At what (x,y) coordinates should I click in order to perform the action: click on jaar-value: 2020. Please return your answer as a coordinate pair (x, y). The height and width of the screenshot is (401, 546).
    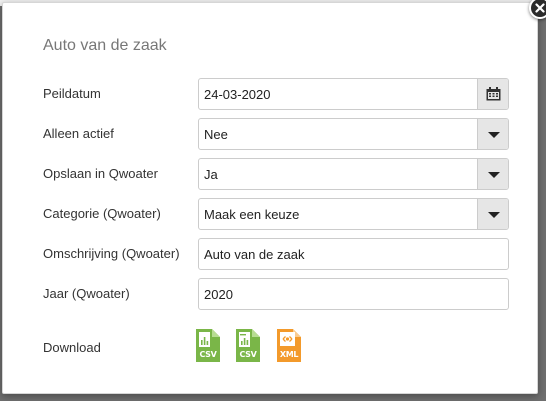
    Looking at the image, I should click on (218, 294).